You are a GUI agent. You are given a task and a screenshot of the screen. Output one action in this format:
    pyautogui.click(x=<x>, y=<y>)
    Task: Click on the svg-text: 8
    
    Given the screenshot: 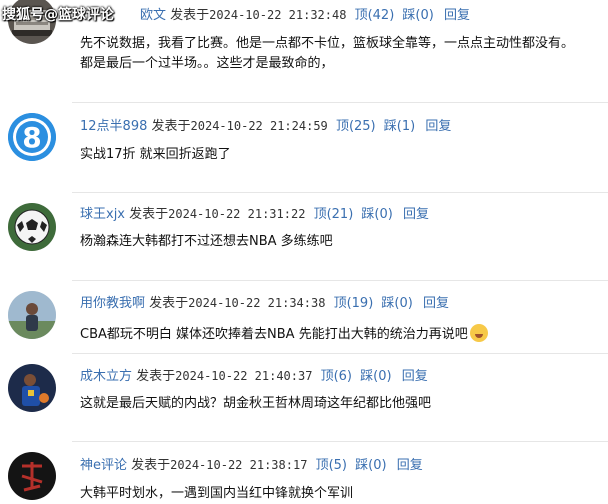 What is the action you would take?
    pyautogui.click(x=31, y=137)
    